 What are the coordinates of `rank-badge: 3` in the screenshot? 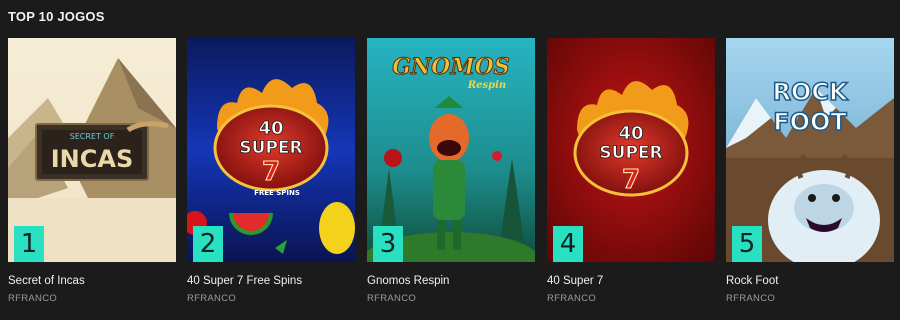 It's located at (388, 244).